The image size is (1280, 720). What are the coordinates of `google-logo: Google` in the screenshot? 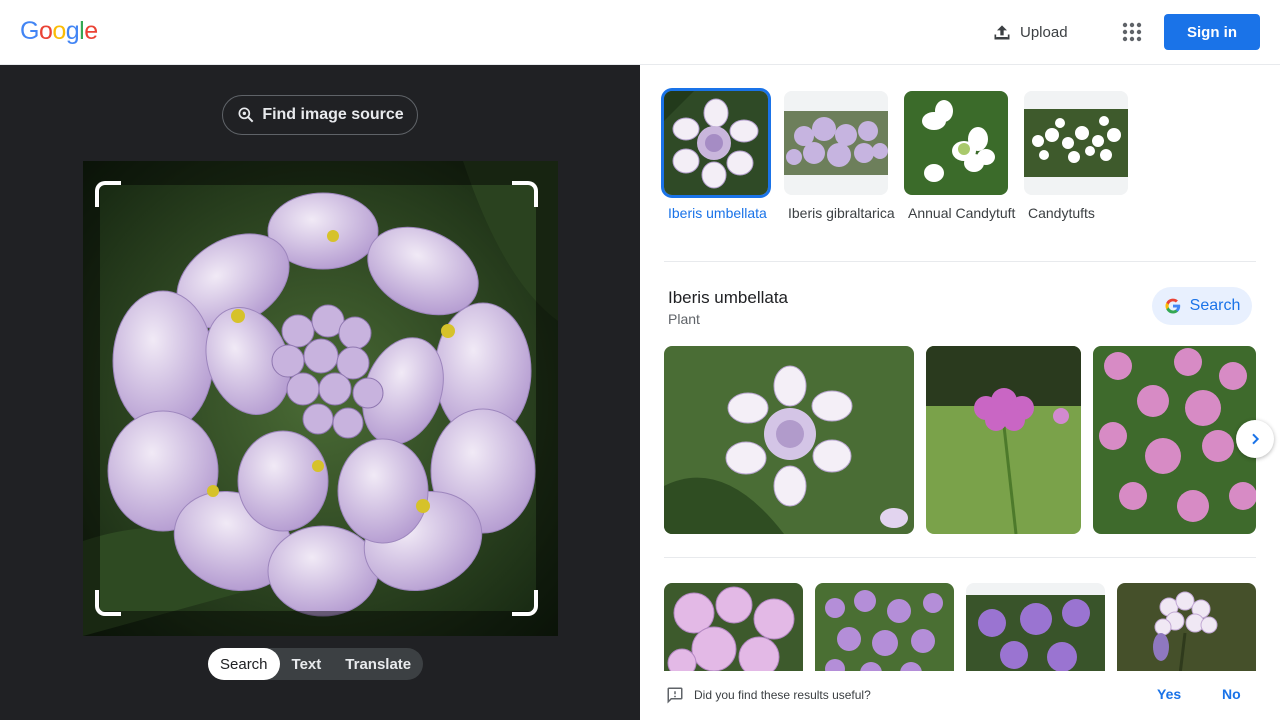 It's located at (59, 31).